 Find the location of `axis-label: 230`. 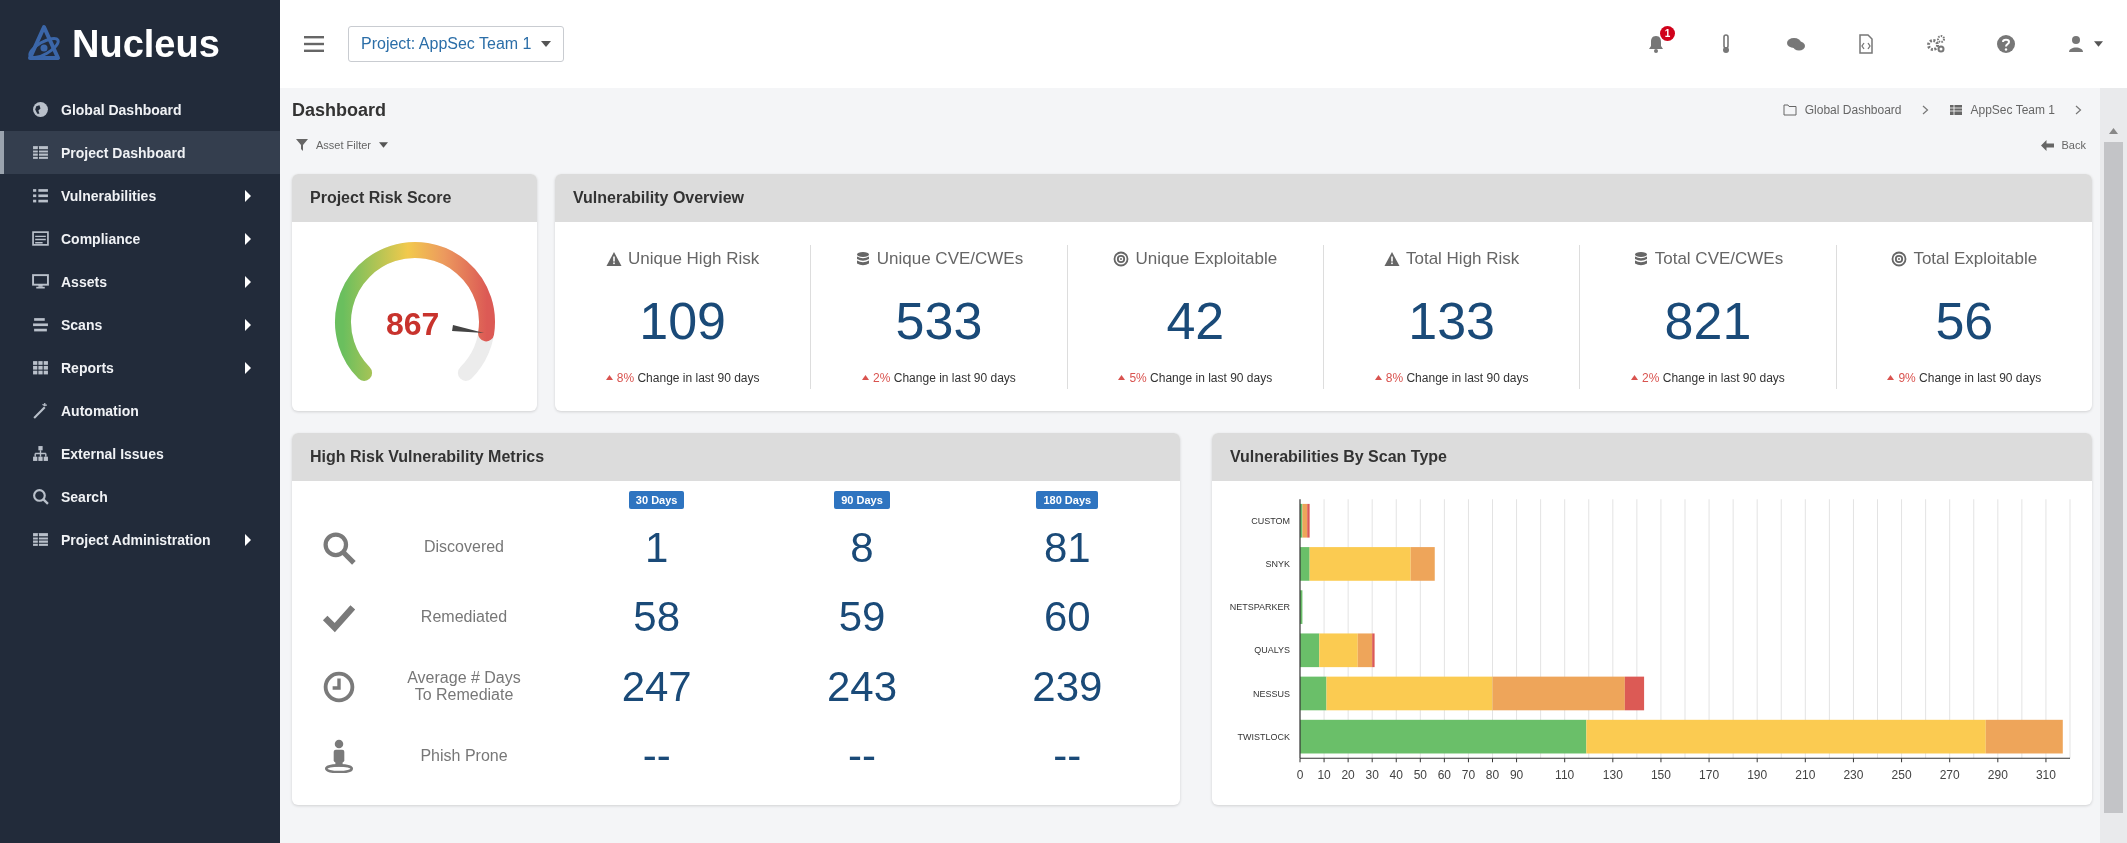

axis-label: 230 is located at coordinates (1853, 774).